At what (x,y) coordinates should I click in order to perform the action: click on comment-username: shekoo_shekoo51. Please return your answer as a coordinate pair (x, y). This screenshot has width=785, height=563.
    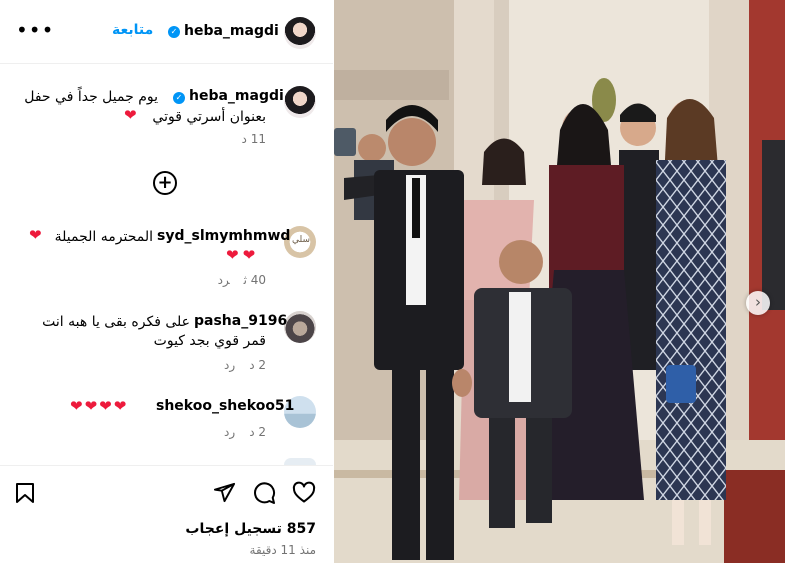
    Looking at the image, I should click on (225, 406).